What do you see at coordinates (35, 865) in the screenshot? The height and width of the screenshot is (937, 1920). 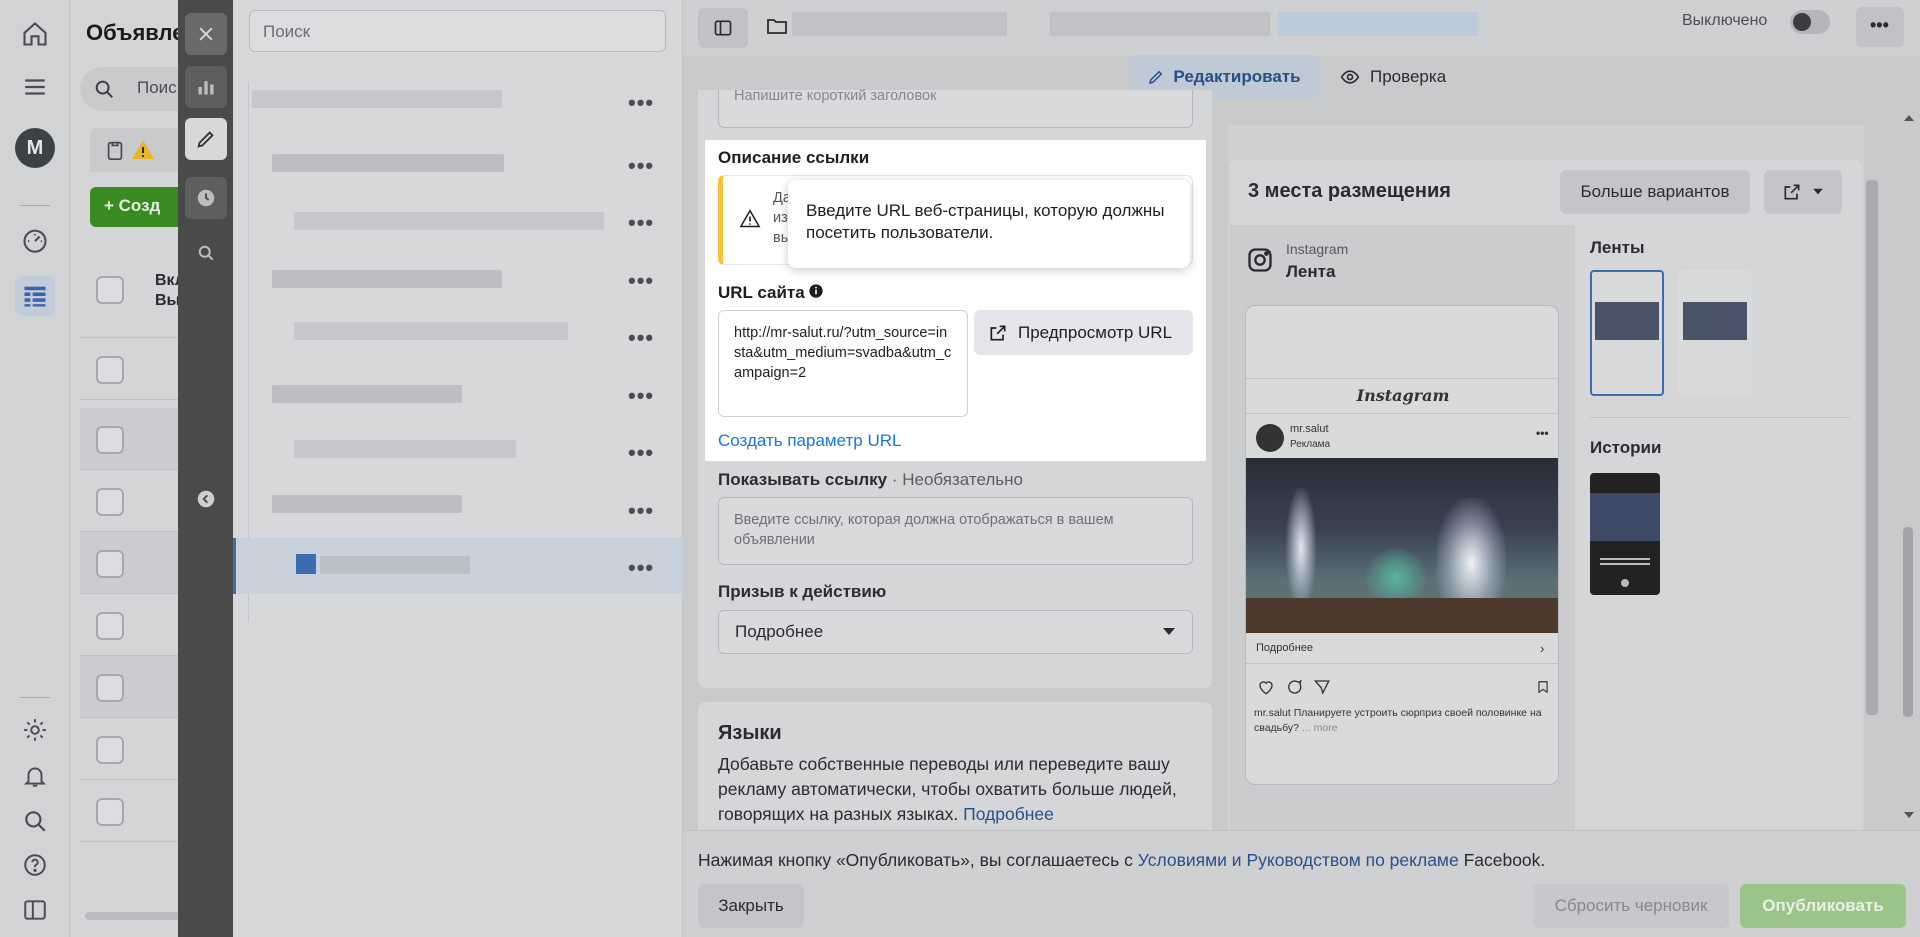 I see `help-icon` at bounding box center [35, 865].